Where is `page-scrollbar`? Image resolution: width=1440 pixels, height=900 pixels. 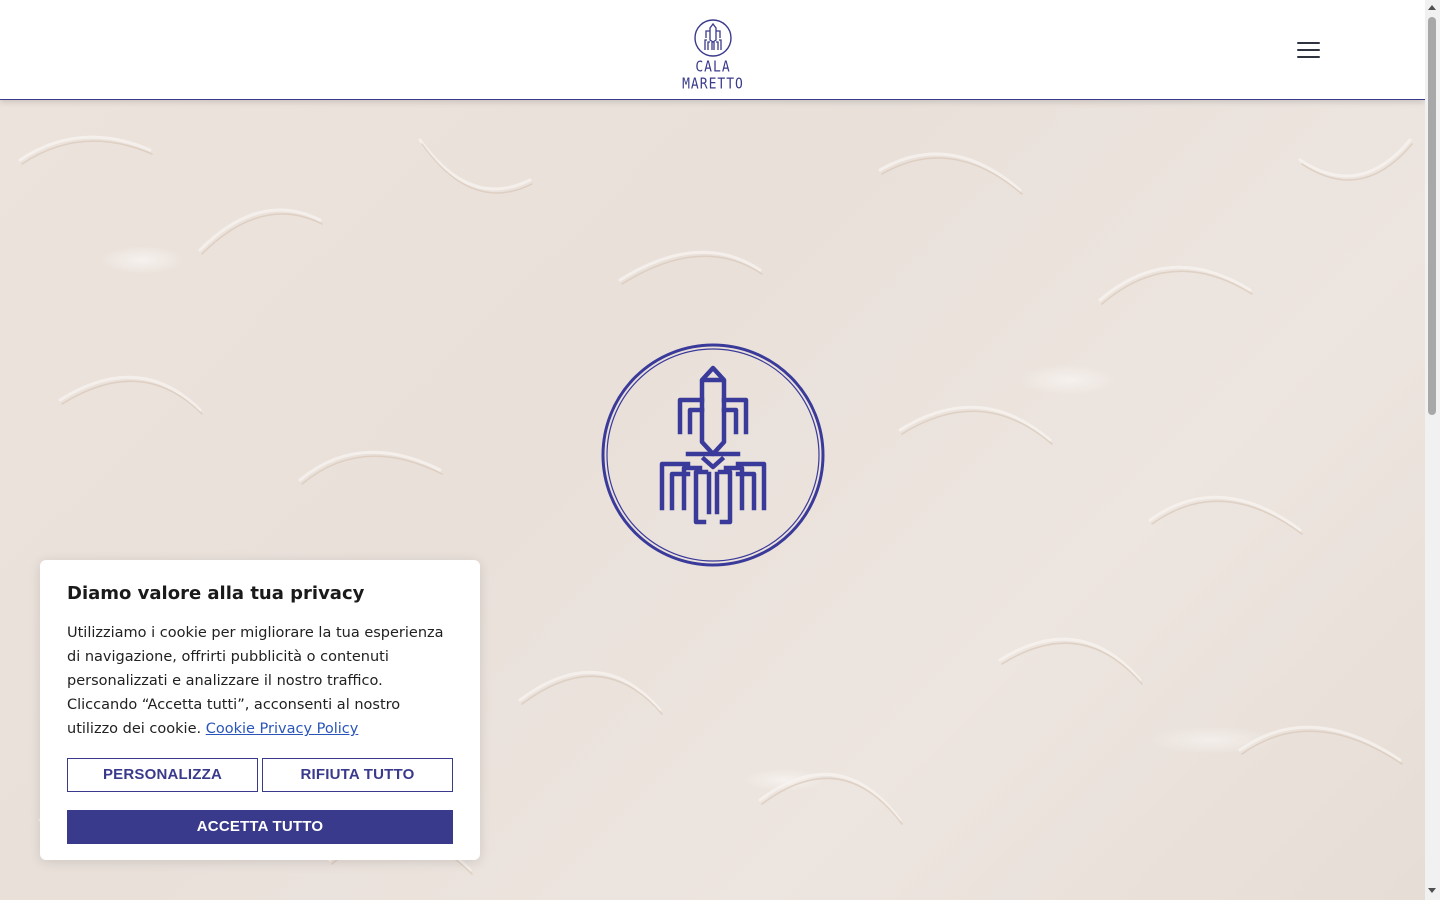
page-scrollbar is located at coordinates (1432, 450).